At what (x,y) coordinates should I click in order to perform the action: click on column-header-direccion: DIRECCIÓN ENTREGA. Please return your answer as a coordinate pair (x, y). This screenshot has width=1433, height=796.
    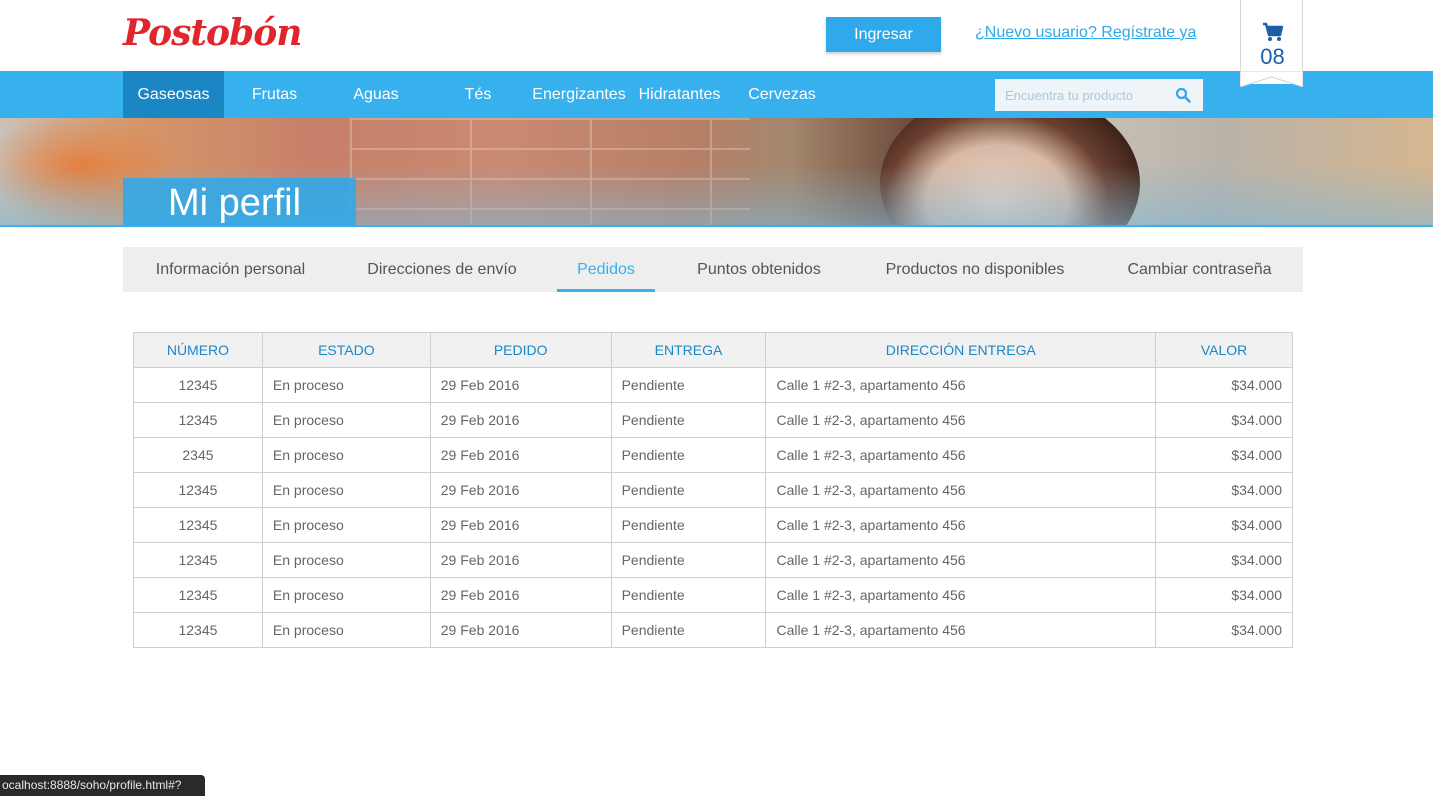
    Looking at the image, I should click on (961, 350).